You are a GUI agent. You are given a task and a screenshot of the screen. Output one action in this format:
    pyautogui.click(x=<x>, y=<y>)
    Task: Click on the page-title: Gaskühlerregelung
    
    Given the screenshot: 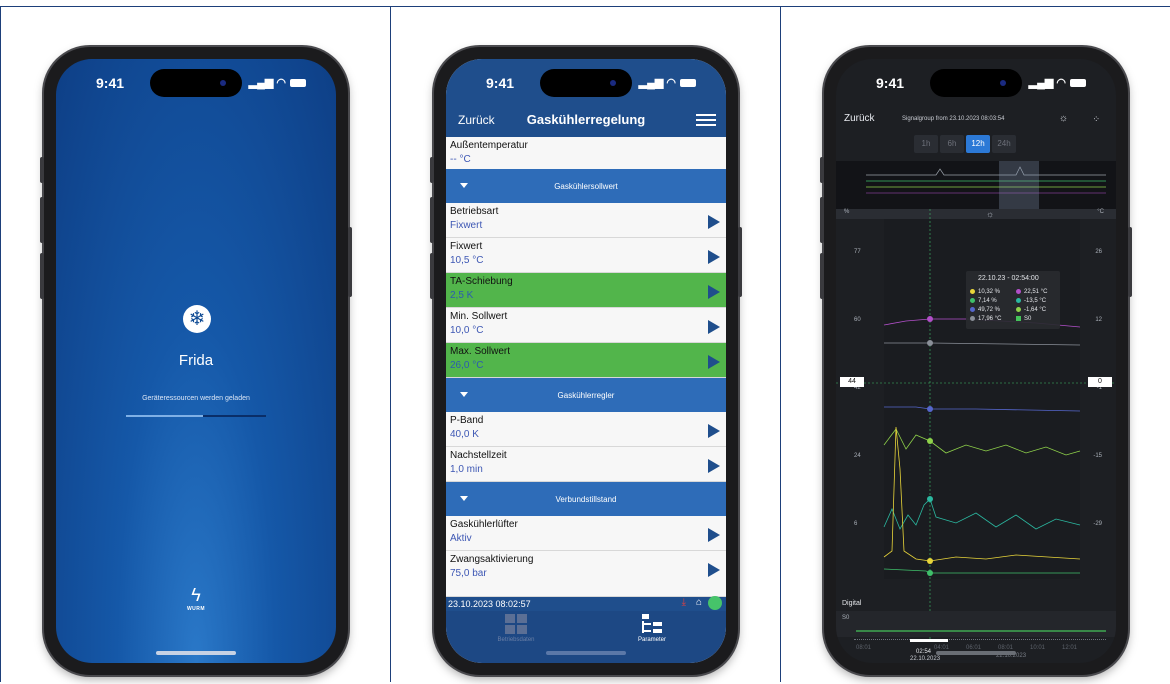 What is the action you would take?
    pyautogui.click(x=586, y=119)
    